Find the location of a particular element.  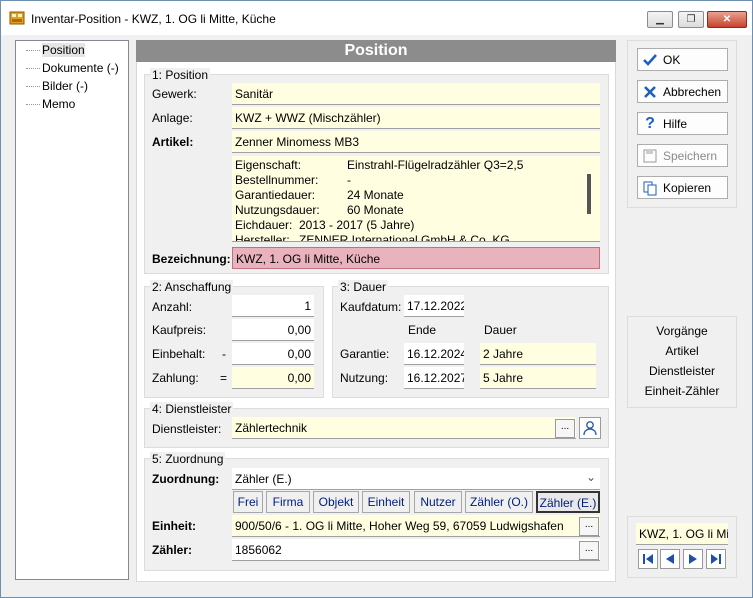

link-artikel: Artikel is located at coordinates (682, 351).